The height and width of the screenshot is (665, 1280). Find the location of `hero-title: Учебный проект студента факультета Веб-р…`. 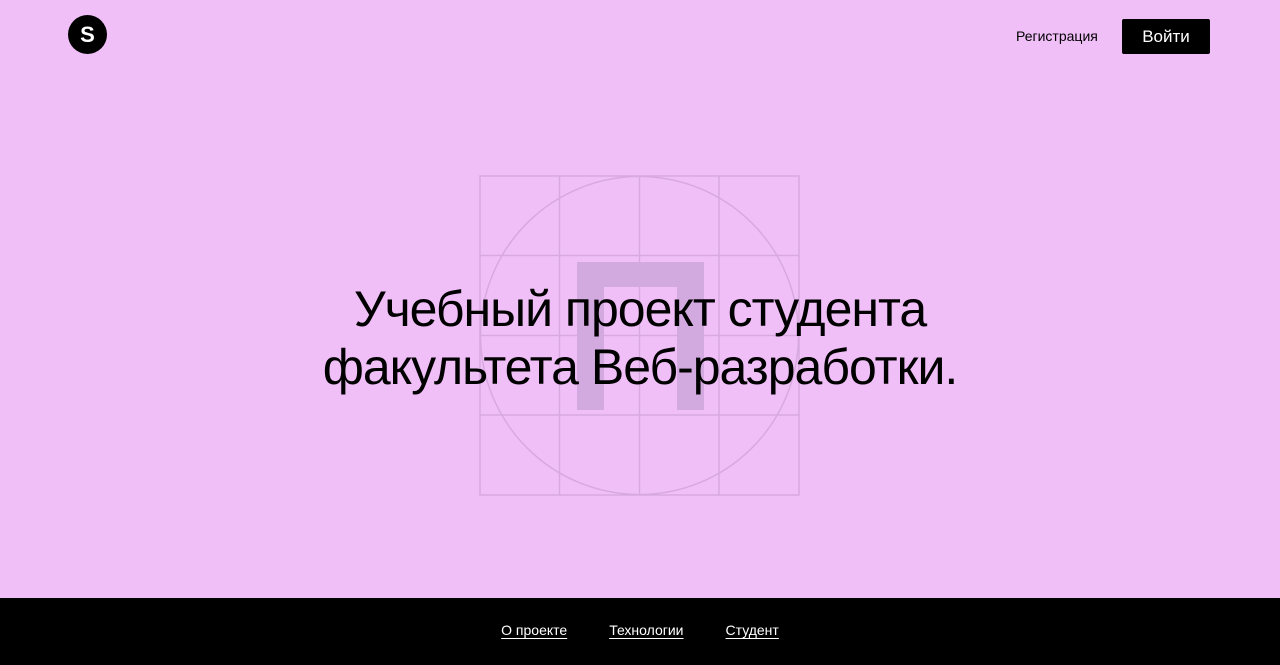

hero-title: Учебный проект студента факультета Веб-р… is located at coordinates (640, 338).